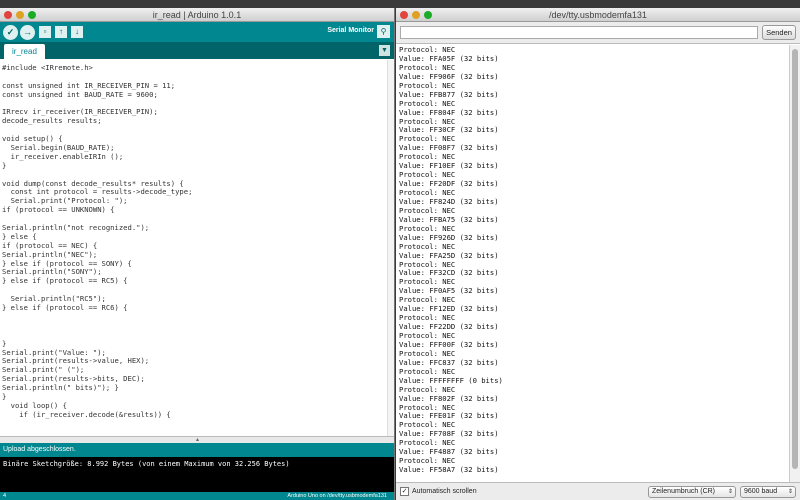 The height and width of the screenshot is (500, 800). Describe the element at coordinates (449, 58) in the screenshot. I see `serial-output-line: Value: FFA05F (32 bits)` at that location.